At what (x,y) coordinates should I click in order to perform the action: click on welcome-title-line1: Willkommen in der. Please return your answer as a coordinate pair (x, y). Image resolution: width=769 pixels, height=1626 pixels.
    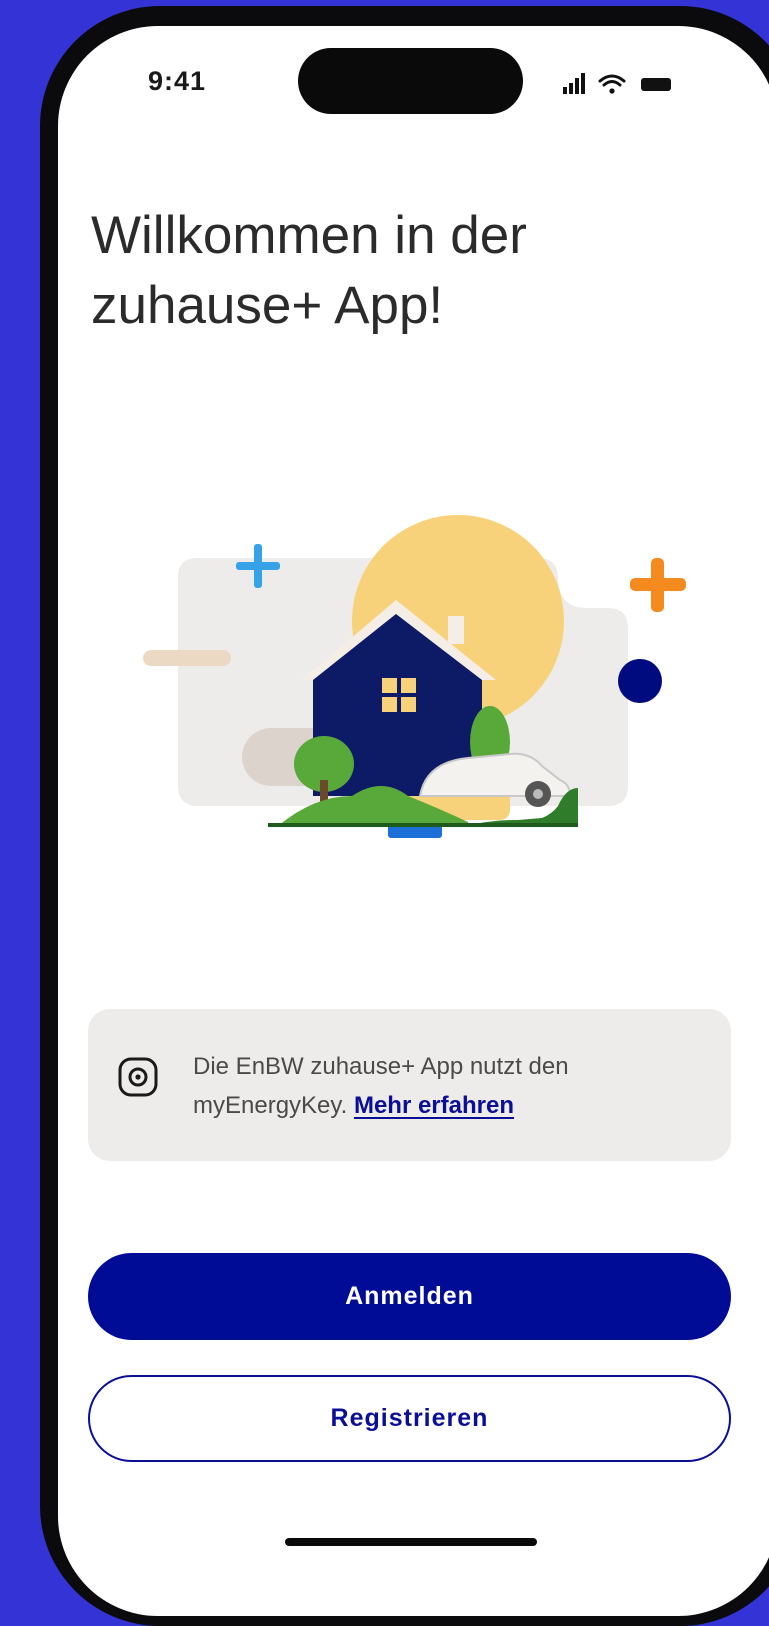
    Looking at the image, I should click on (309, 235).